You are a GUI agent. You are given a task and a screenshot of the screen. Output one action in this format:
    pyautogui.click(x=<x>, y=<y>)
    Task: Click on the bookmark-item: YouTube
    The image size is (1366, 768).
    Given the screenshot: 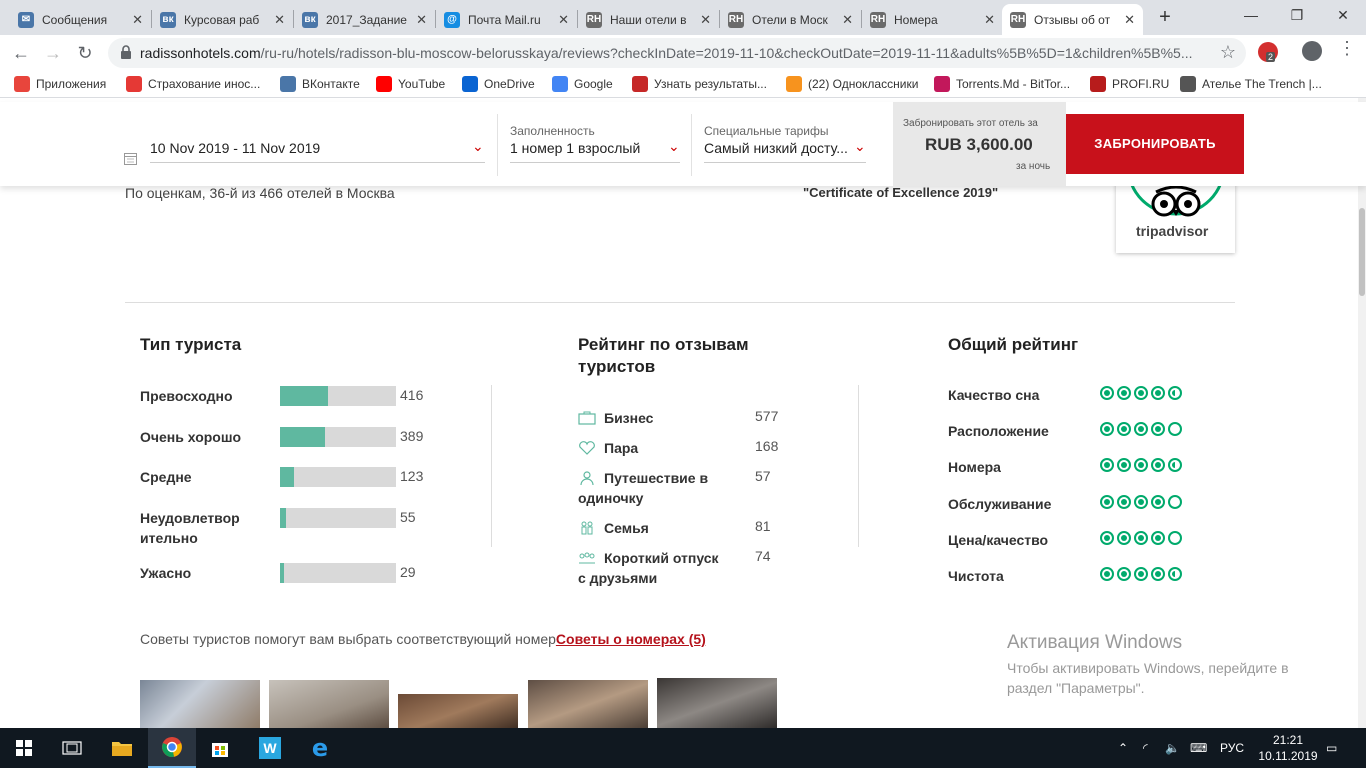 What is the action you would take?
    pyautogui.click(x=410, y=84)
    